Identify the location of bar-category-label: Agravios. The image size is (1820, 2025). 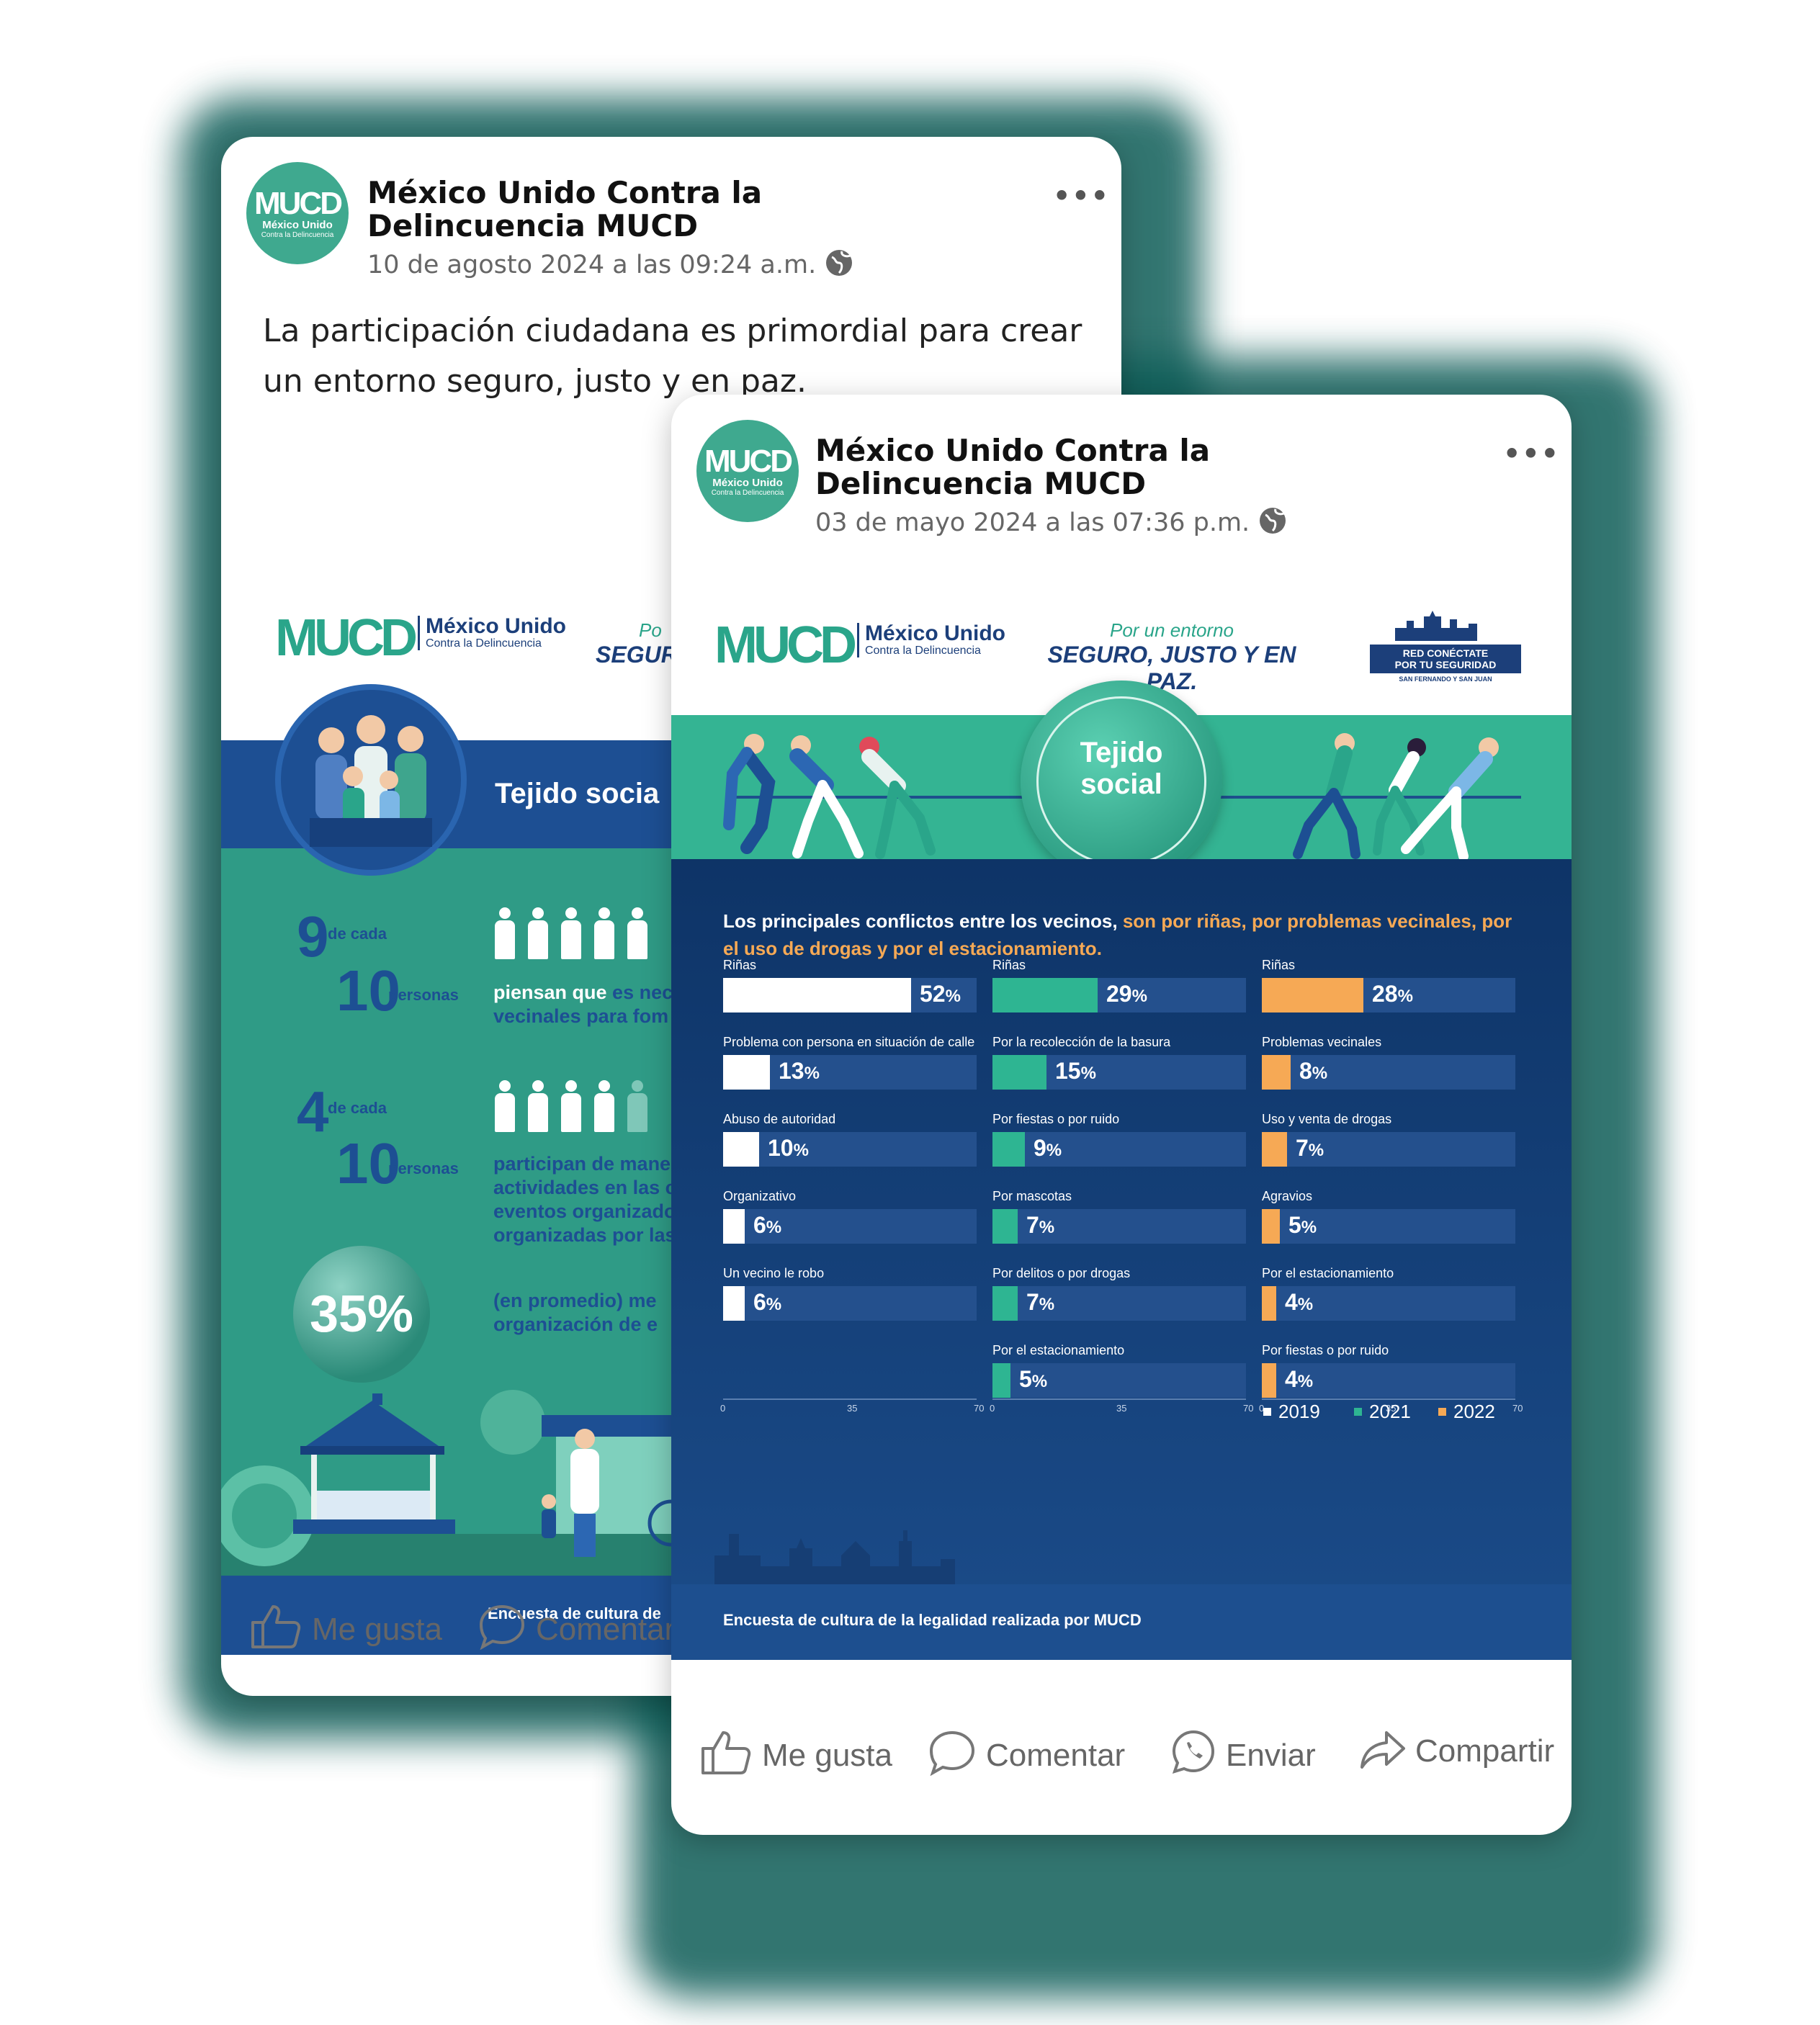
(1287, 1196).